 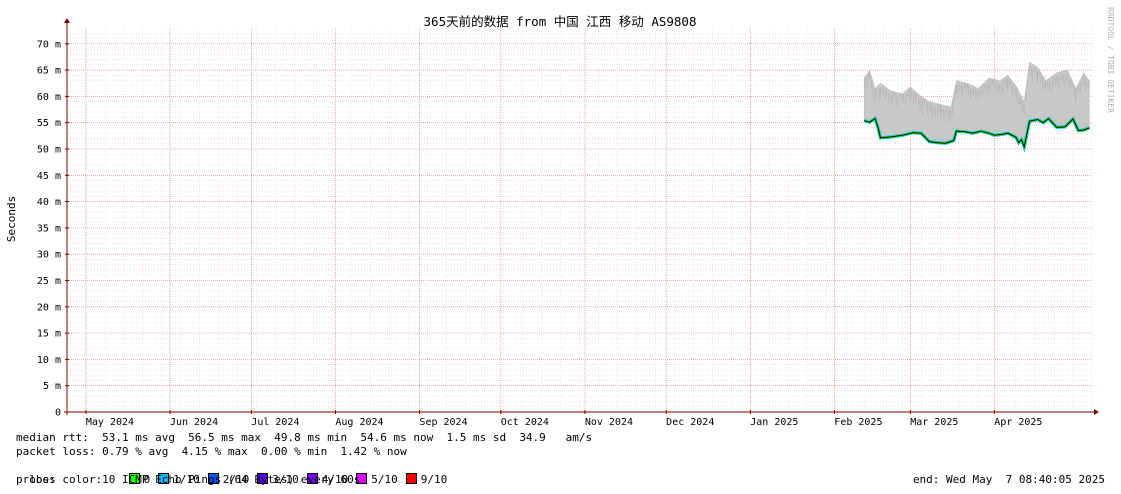 I want to click on y-axis-label: Seconds, so click(x=11, y=219).